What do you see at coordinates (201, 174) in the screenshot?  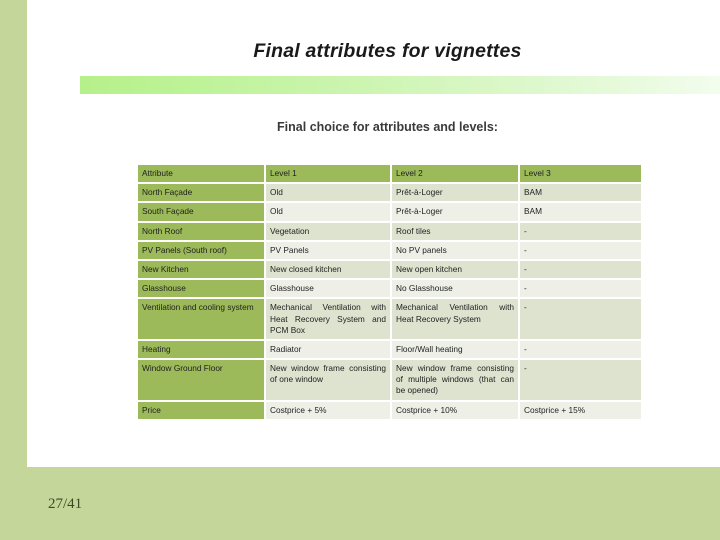 I see `column-header-attribute: Attribute` at bounding box center [201, 174].